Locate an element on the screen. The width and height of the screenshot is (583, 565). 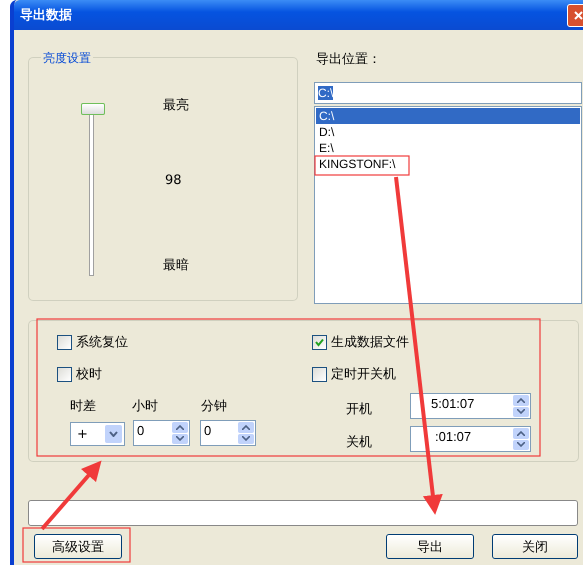
time-spinner: 5:01:07 is located at coordinates (470, 406).